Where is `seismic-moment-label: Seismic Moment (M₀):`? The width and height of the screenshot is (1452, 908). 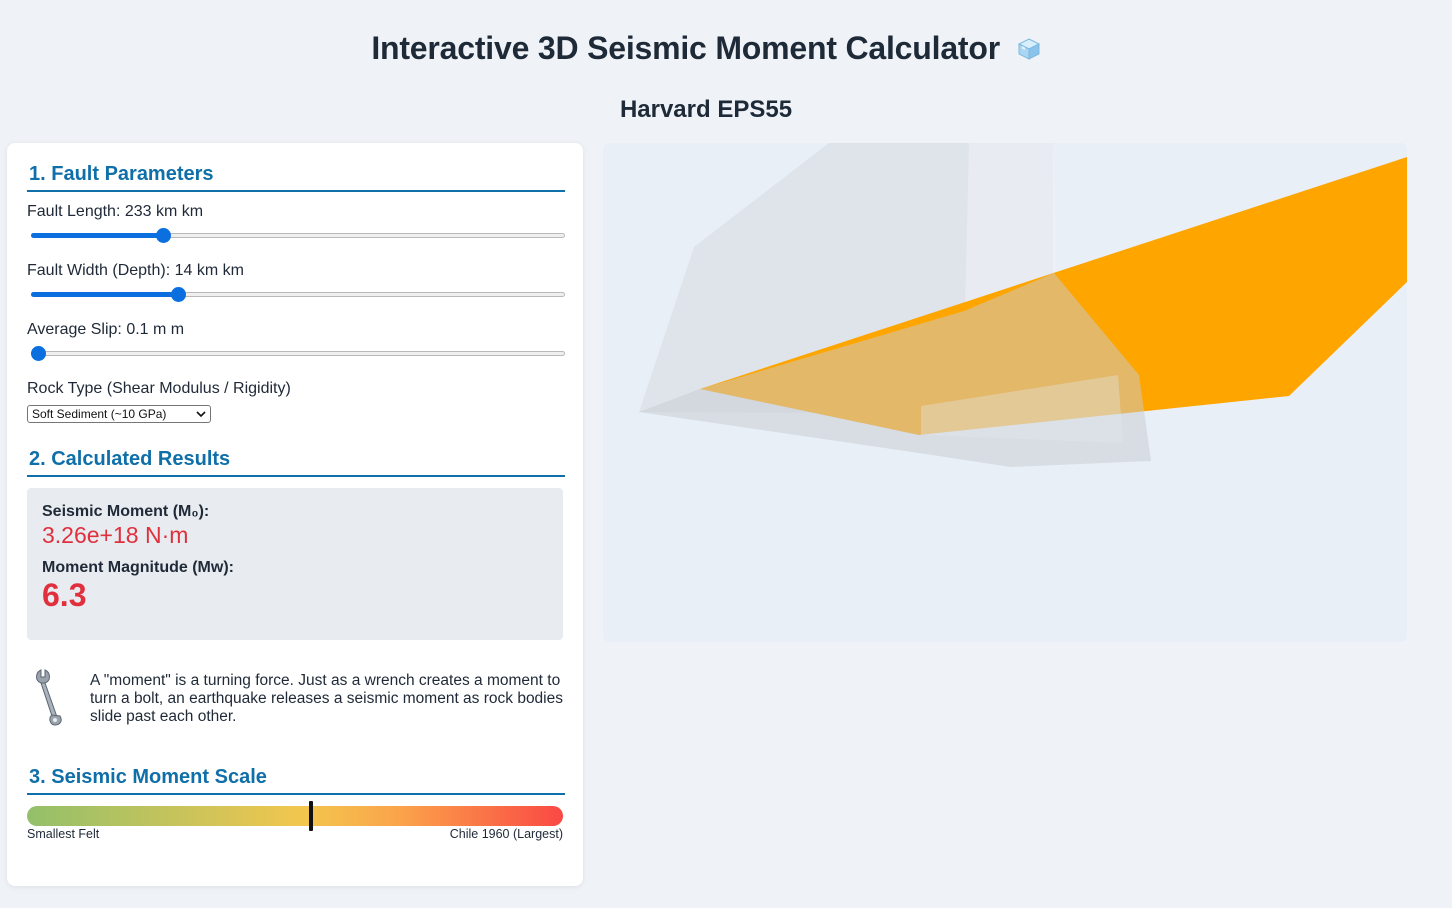 seismic-moment-label: Seismic Moment (M₀): is located at coordinates (126, 511).